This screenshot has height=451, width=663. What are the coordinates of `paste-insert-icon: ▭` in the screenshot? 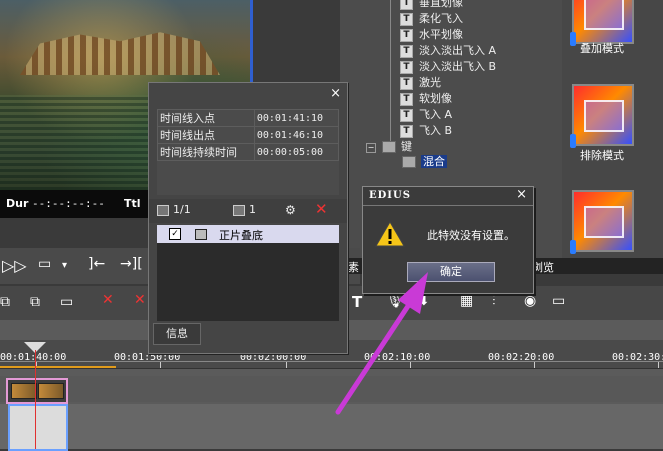 It's located at (66, 302).